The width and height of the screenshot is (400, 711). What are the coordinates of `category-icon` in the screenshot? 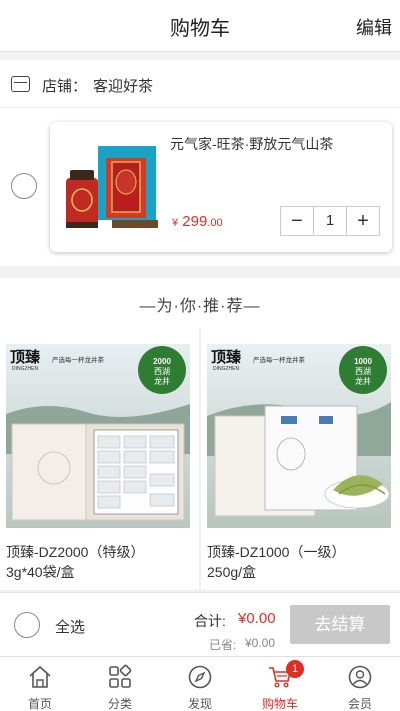 It's located at (120, 676).